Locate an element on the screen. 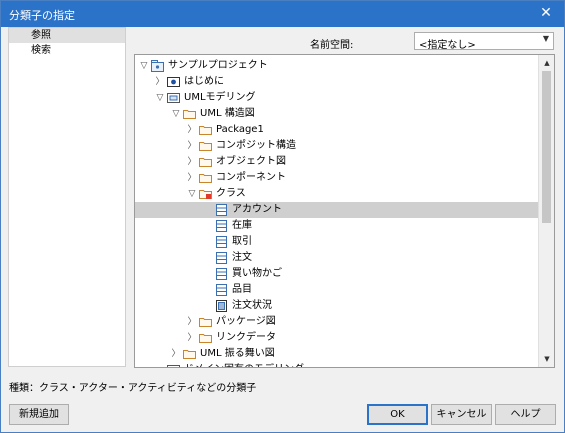 This screenshot has height=433, width=565. tree-node-label: アカウント is located at coordinates (257, 209).